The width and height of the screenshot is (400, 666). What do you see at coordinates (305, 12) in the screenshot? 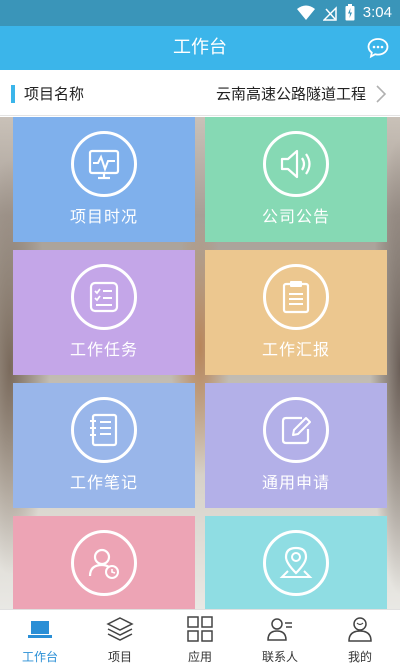
I see `wifi-icon` at bounding box center [305, 12].